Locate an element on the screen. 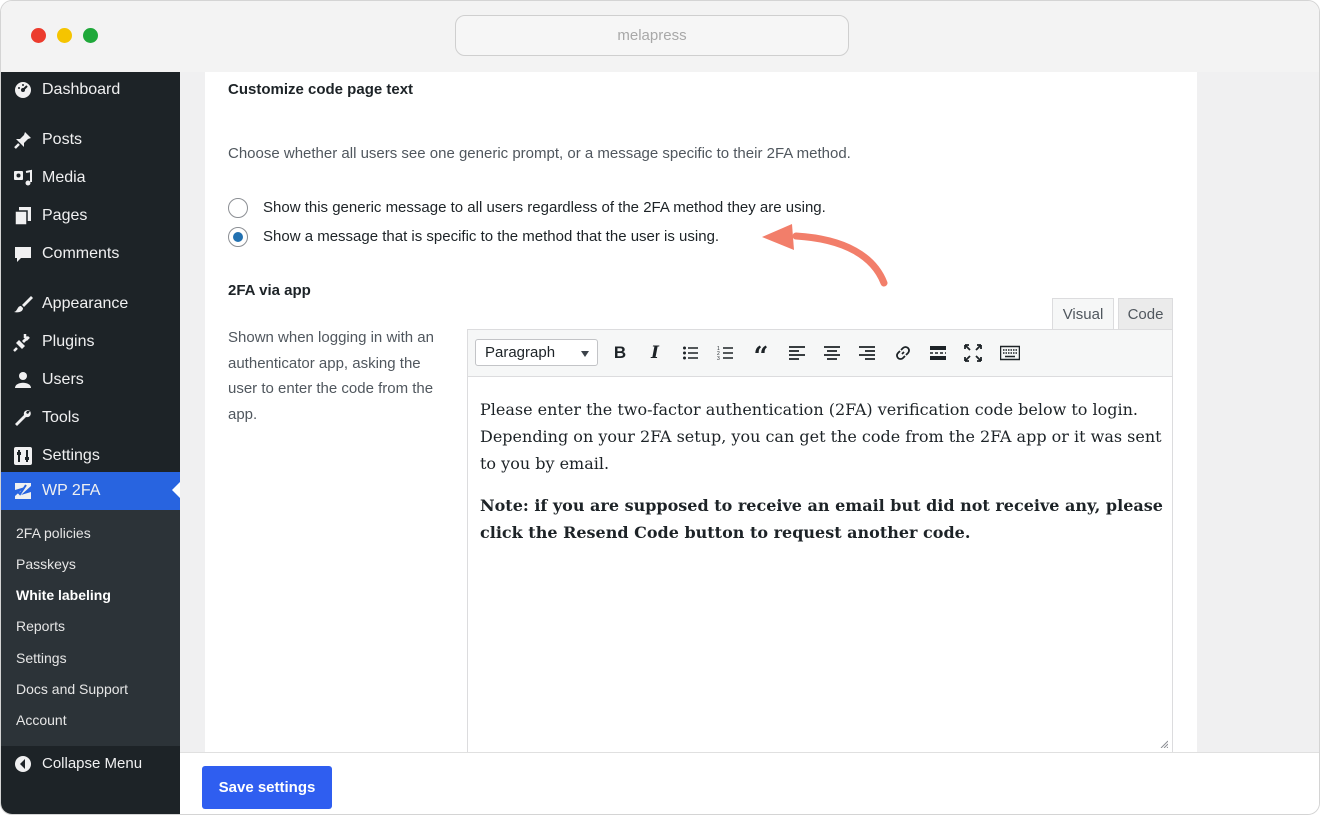 The width and height of the screenshot is (1320, 815). dashboard-icon is located at coordinates (23, 90).